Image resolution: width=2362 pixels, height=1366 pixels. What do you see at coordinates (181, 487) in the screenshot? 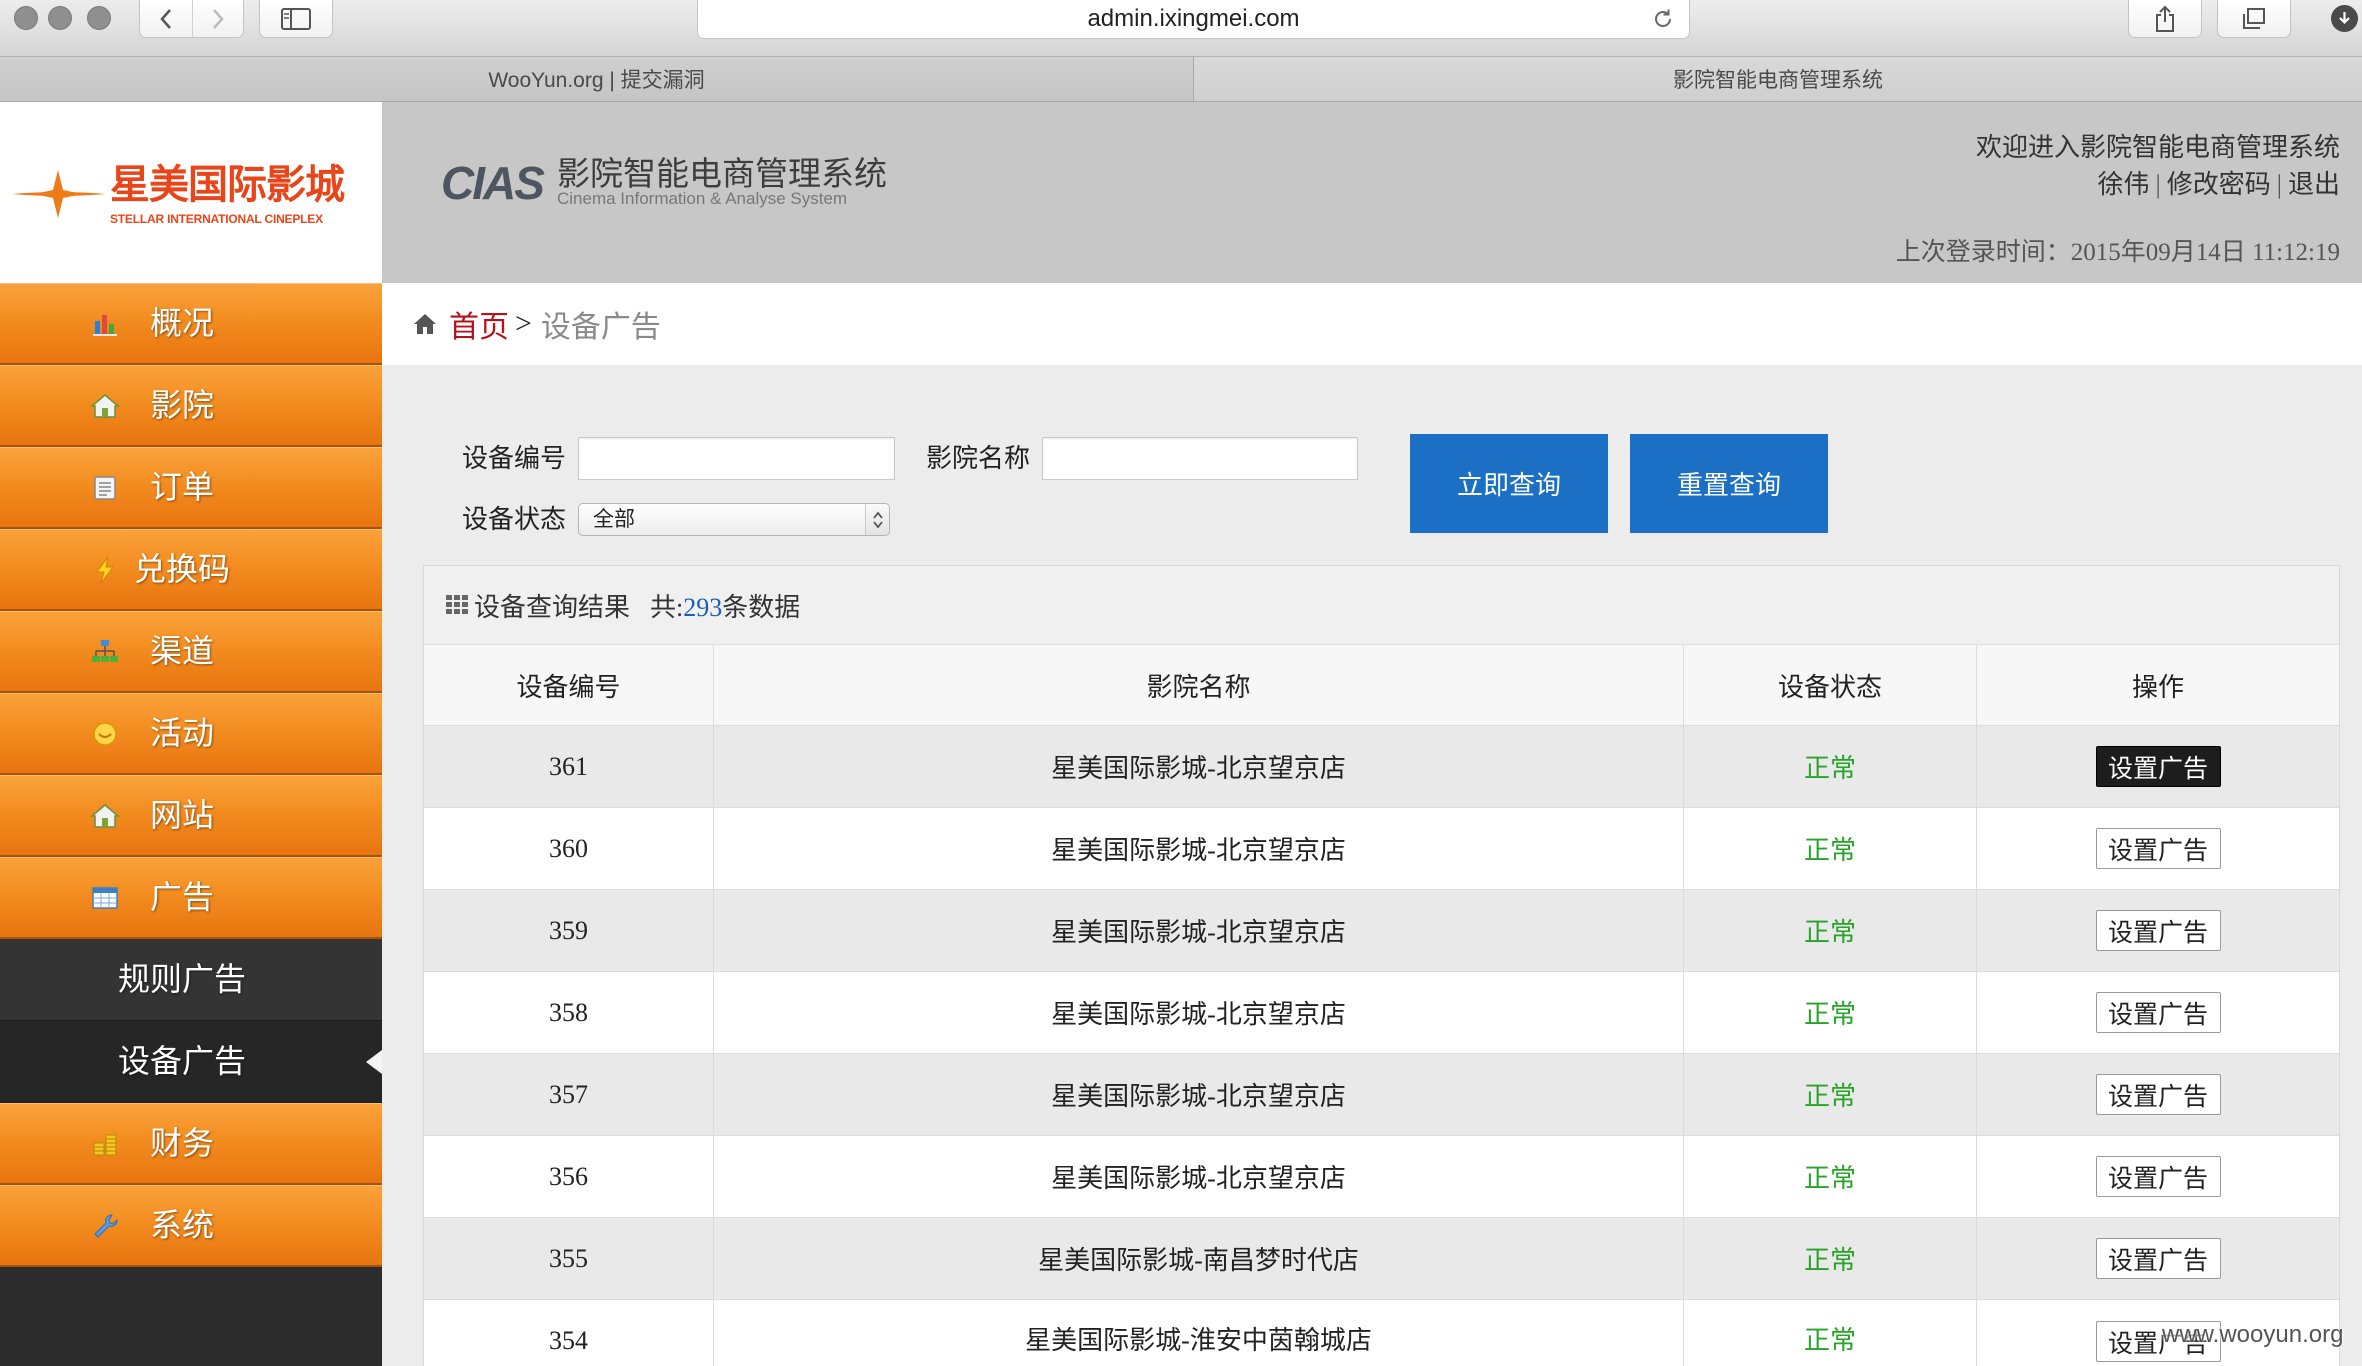
I see `sidebar-item-label: 订单` at bounding box center [181, 487].